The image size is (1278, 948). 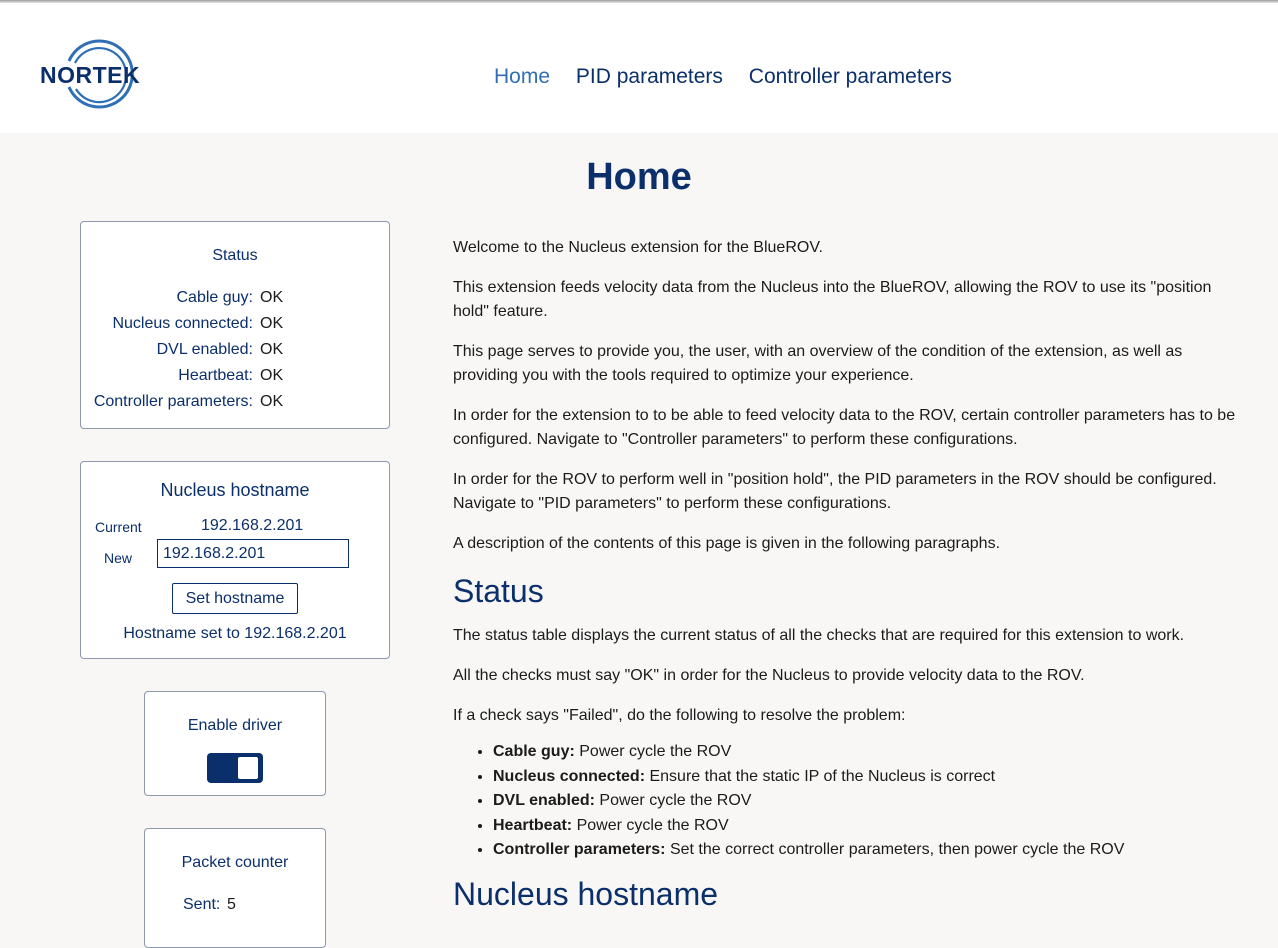 I want to click on hostname-panel-title: Nucleus hostname, so click(x=235, y=490).